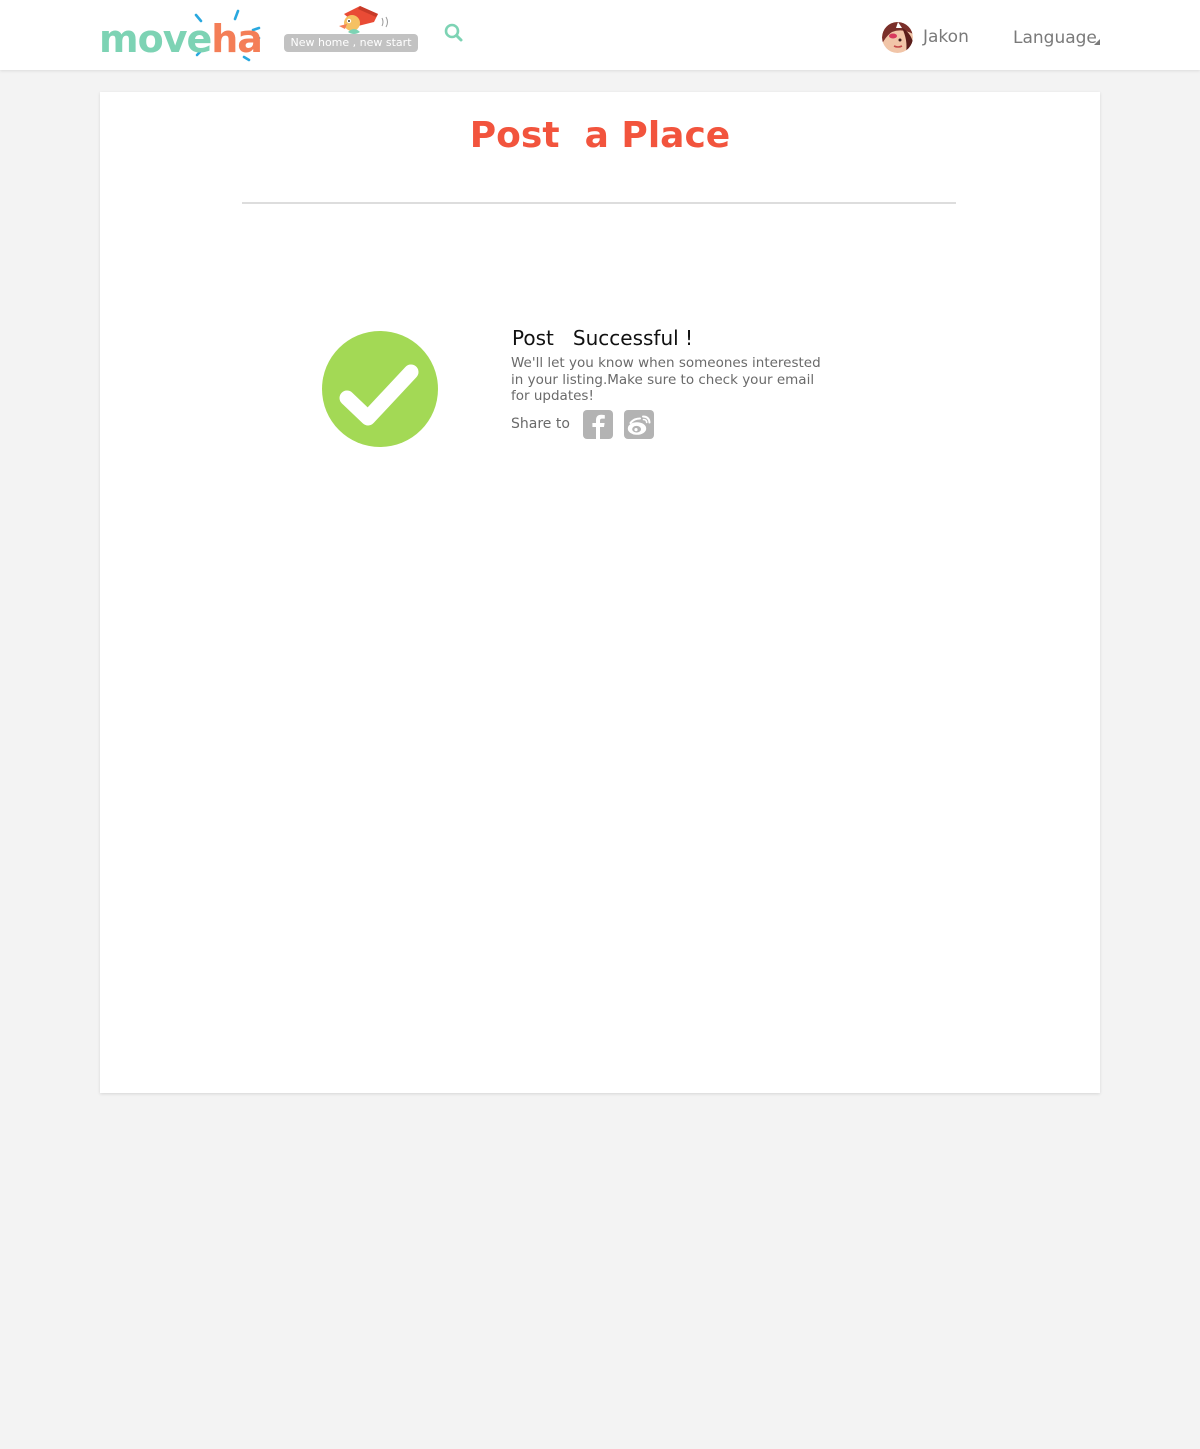  Describe the element at coordinates (1097, 42) in the screenshot. I see `caret-down-icon` at that location.